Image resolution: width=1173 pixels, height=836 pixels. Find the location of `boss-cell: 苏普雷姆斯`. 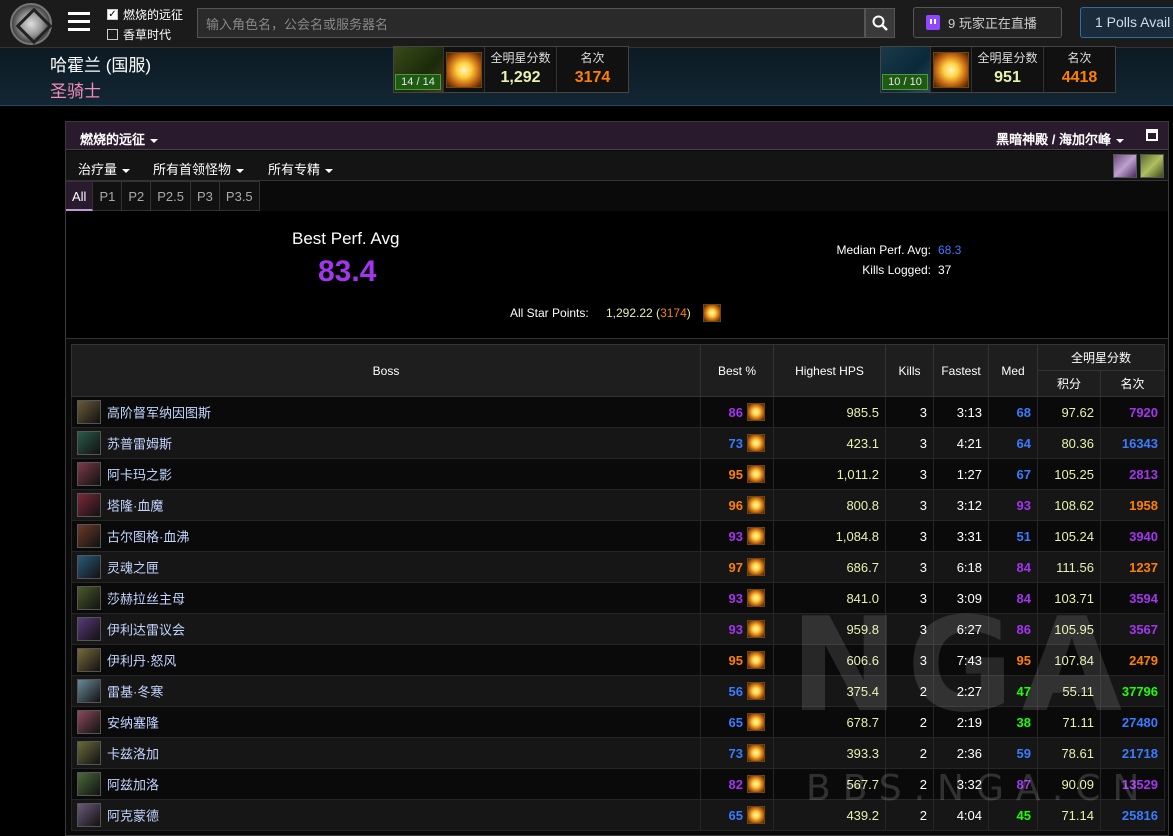

boss-cell: 苏普雷姆斯 is located at coordinates (386, 443).